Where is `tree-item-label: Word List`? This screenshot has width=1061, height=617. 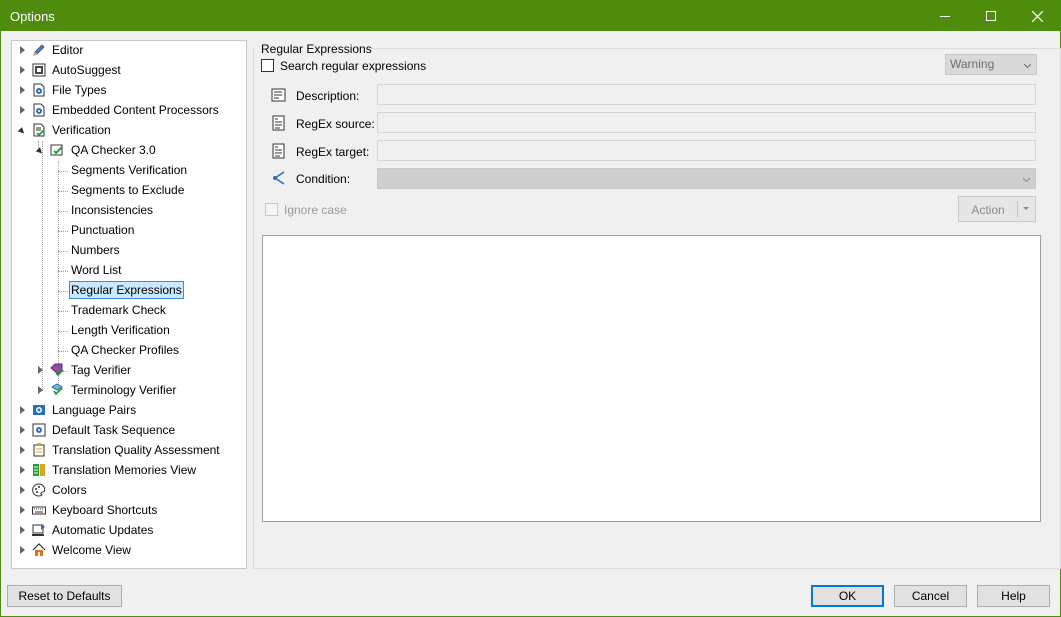
tree-item-label: Word List is located at coordinates (96, 270).